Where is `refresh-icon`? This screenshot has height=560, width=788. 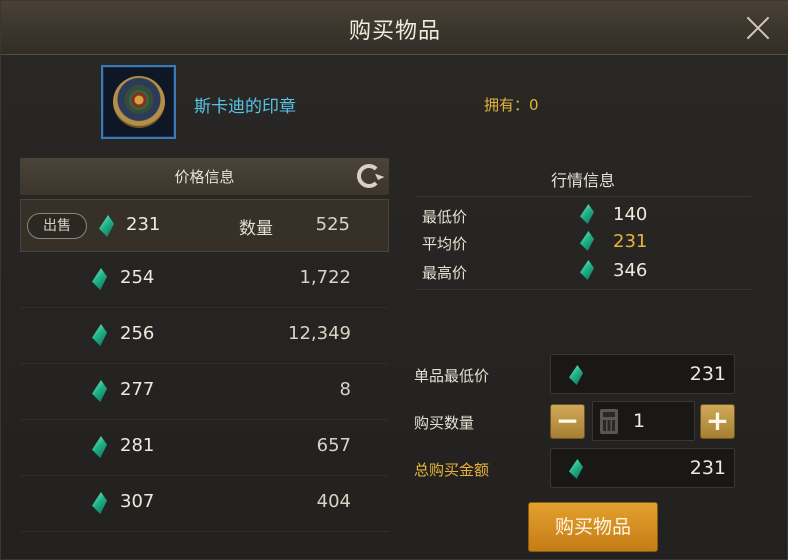
refresh-icon is located at coordinates (369, 176).